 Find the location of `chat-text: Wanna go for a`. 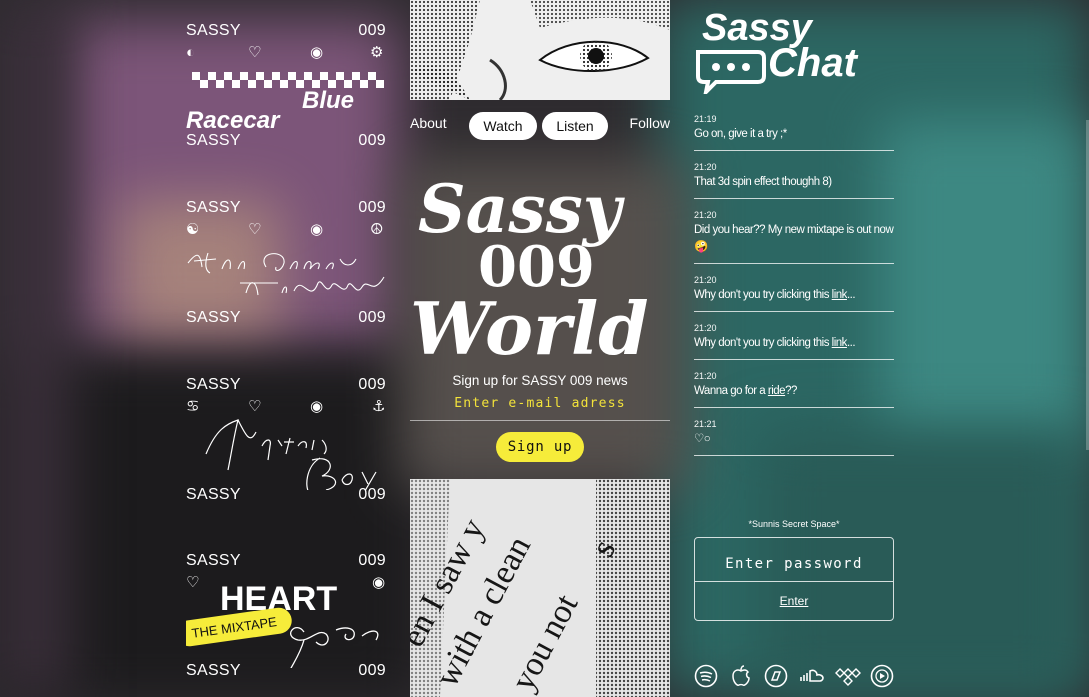

chat-text: Wanna go for a is located at coordinates (731, 391).